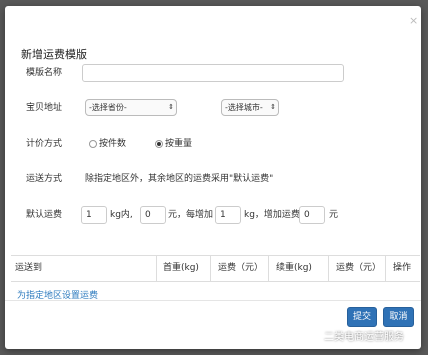 The image size is (428, 355). Describe the element at coordinates (215, 268) in the screenshot. I see `region-fee-table-header: 运送到 首重(kg) 运费（元） 续重(kg) 运费（元） 操作` at that location.